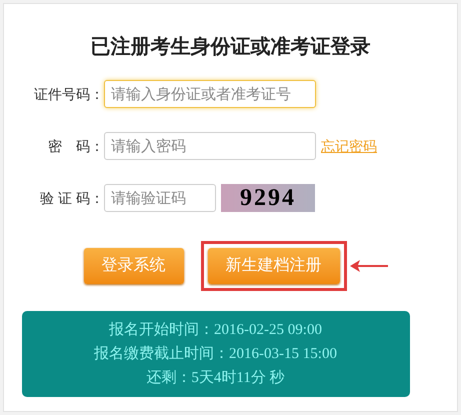 This screenshot has height=415, width=461. Describe the element at coordinates (349, 146) in the screenshot. I see `forgot-password-link: 忘记密码` at that location.